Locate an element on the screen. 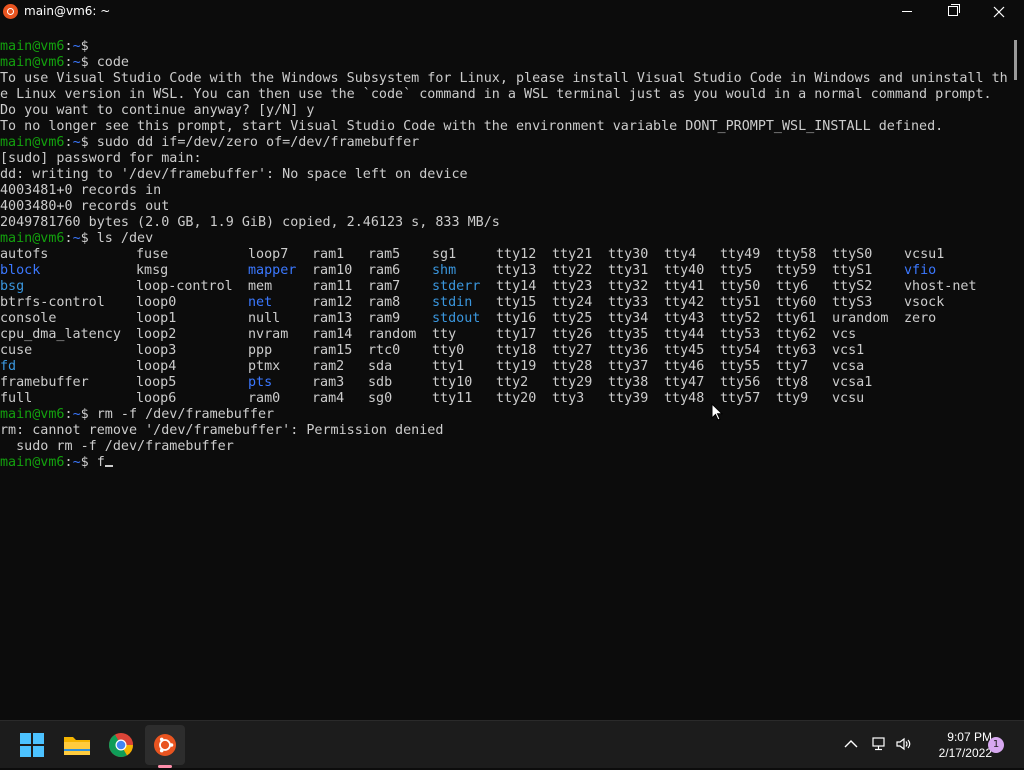 The image size is (1024, 770). output-text: 4003480+0 records out is located at coordinates (85, 206).